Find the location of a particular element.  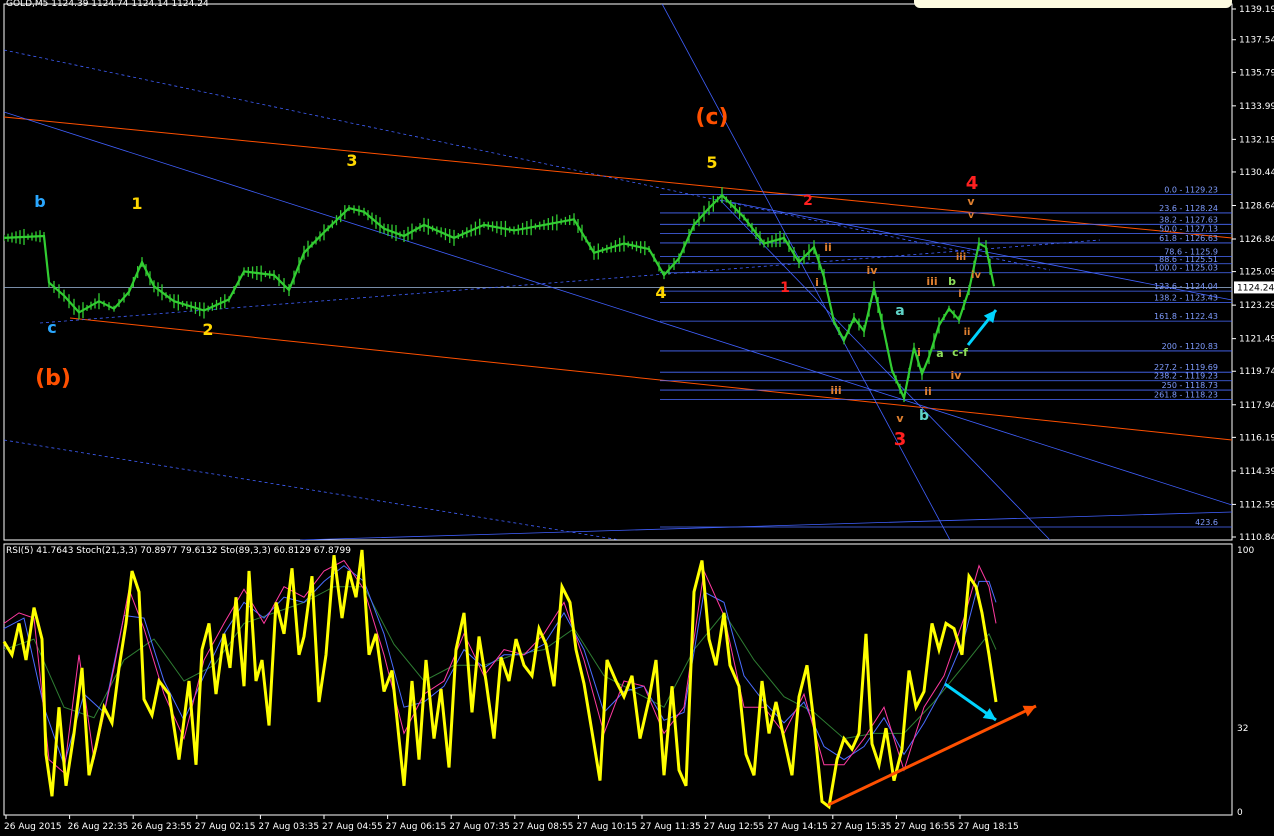

price-tick-label: 1133.99 is located at coordinates (1256, 107).